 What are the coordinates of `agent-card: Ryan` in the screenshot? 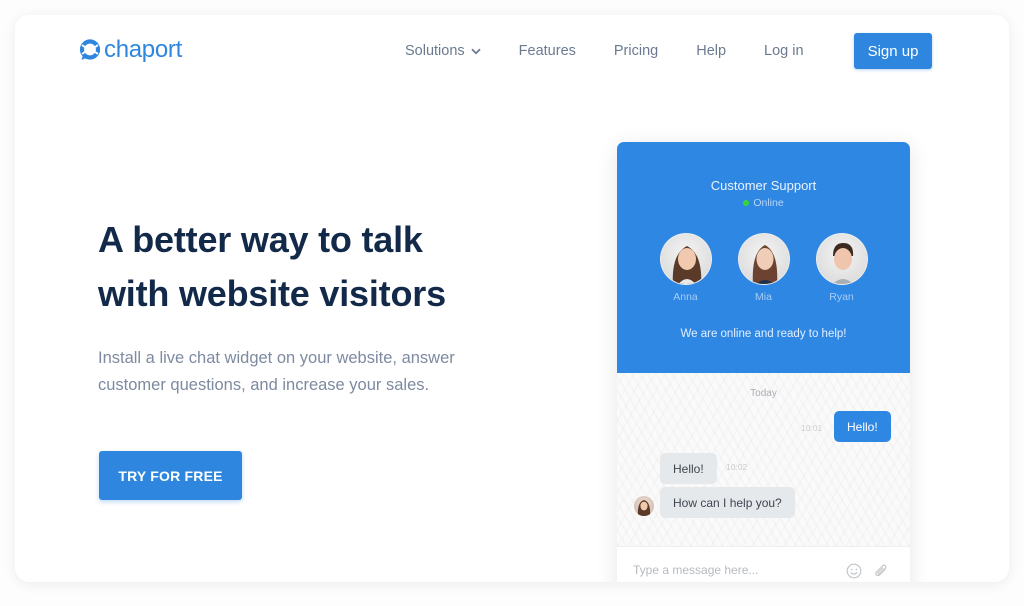 It's located at (841, 268).